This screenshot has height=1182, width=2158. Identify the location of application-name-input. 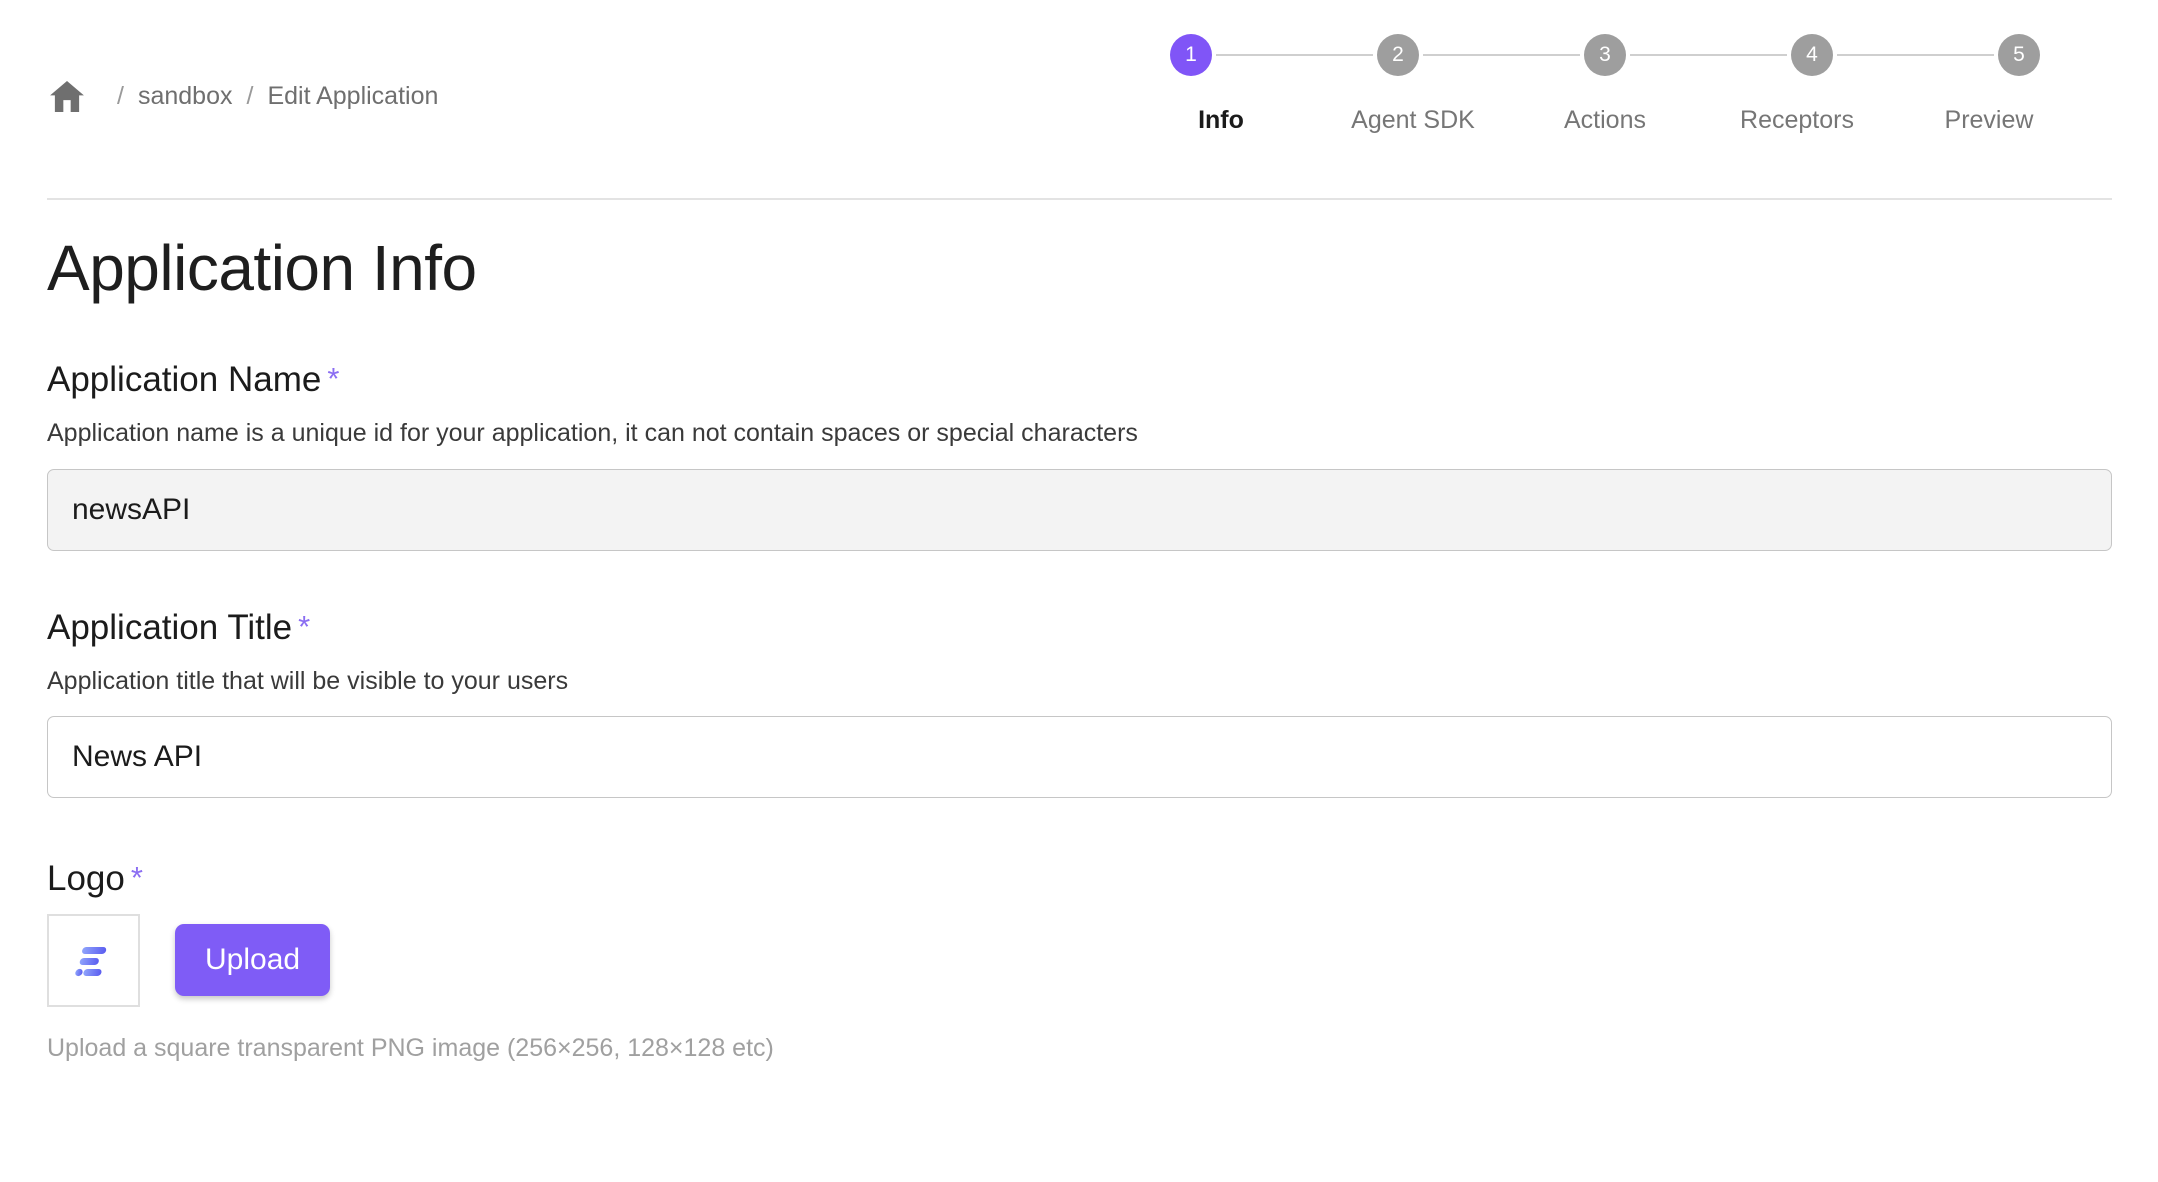
(1079, 509).